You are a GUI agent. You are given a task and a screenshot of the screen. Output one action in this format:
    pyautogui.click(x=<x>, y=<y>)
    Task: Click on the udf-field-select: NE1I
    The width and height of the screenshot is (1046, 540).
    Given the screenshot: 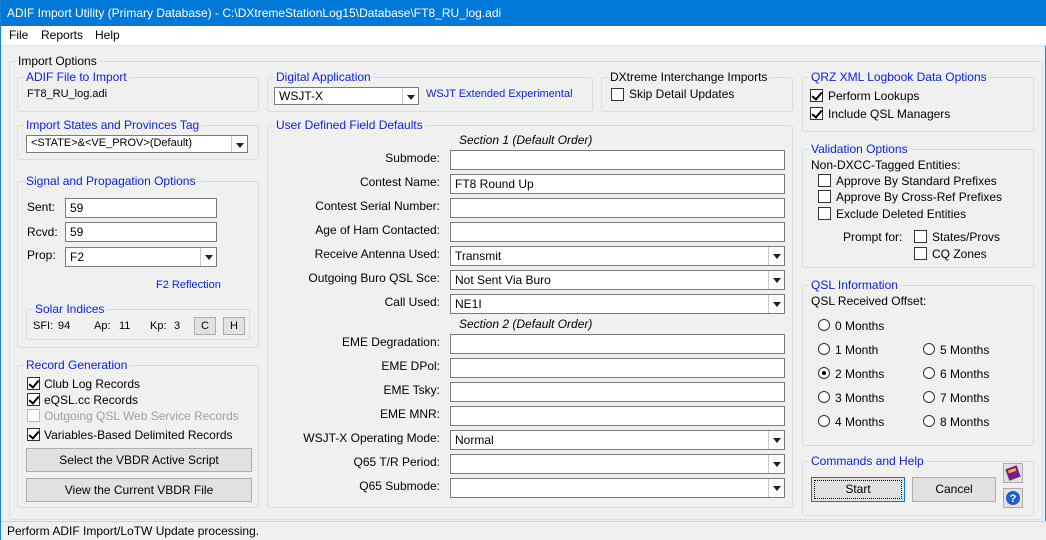 What is the action you would take?
    pyautogui.click(x=617, y=304)
    